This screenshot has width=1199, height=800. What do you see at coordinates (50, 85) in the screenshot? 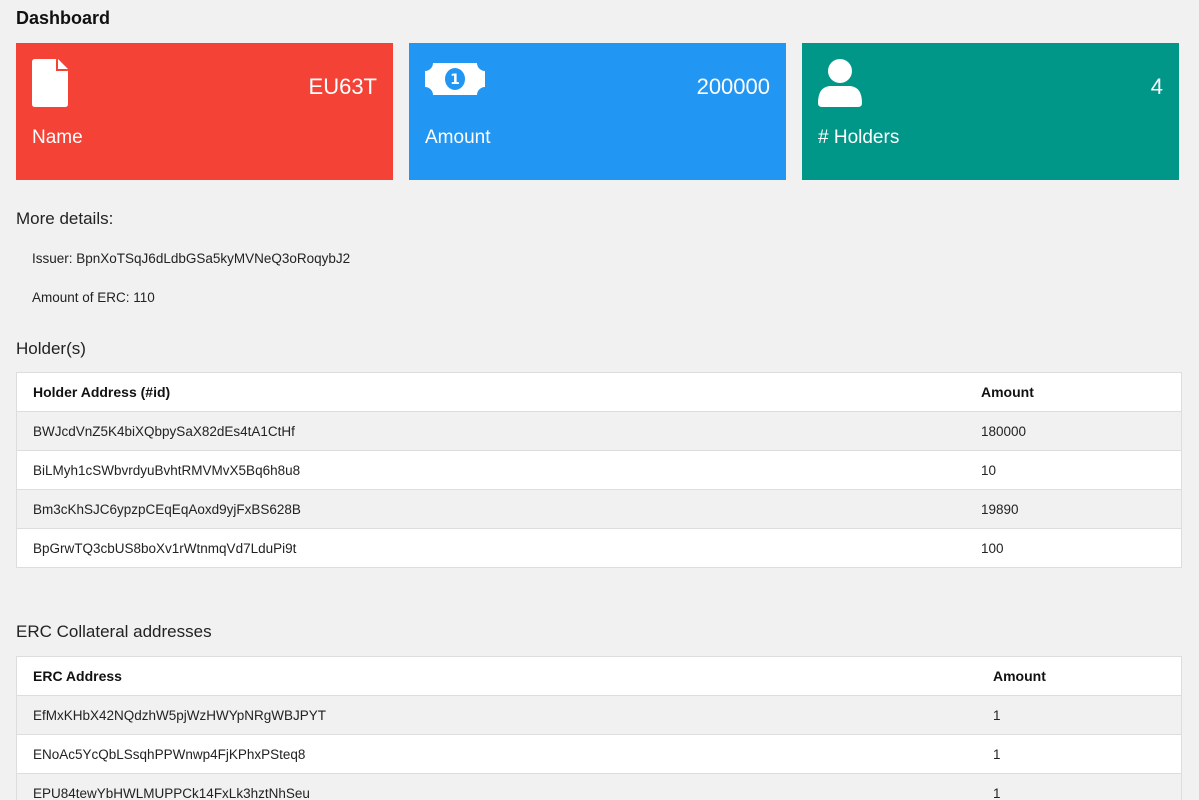
I see `file-icon` at bounding box center [50, 85].